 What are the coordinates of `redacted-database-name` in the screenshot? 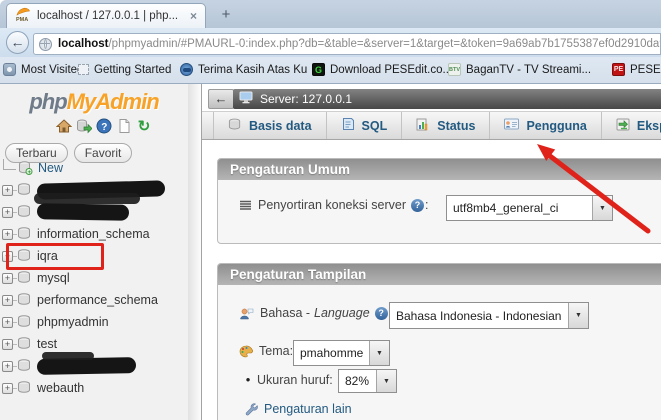 It's located at (83, 212).